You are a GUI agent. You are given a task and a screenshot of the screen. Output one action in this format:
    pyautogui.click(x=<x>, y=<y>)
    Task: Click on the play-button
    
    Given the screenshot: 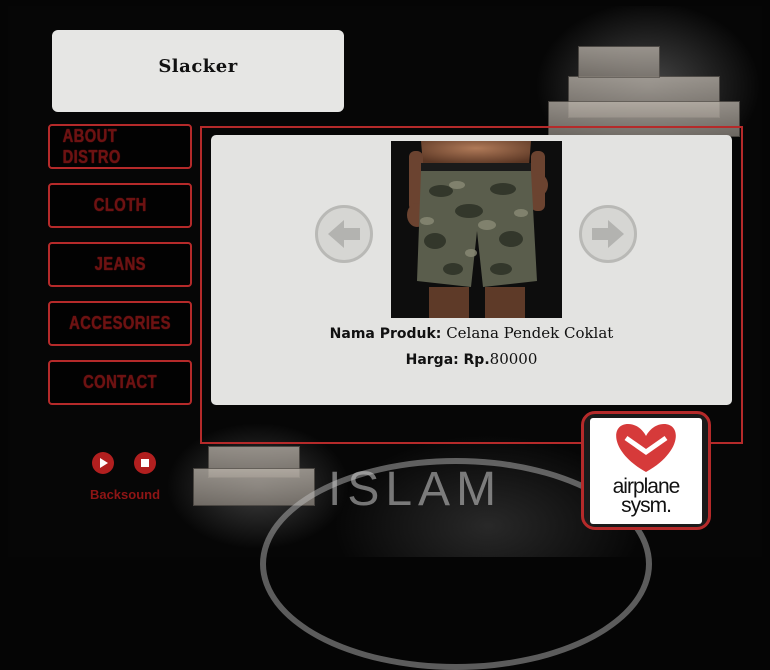 What is the action you would take?
    pyautogui.click(x=103, y=463)
    